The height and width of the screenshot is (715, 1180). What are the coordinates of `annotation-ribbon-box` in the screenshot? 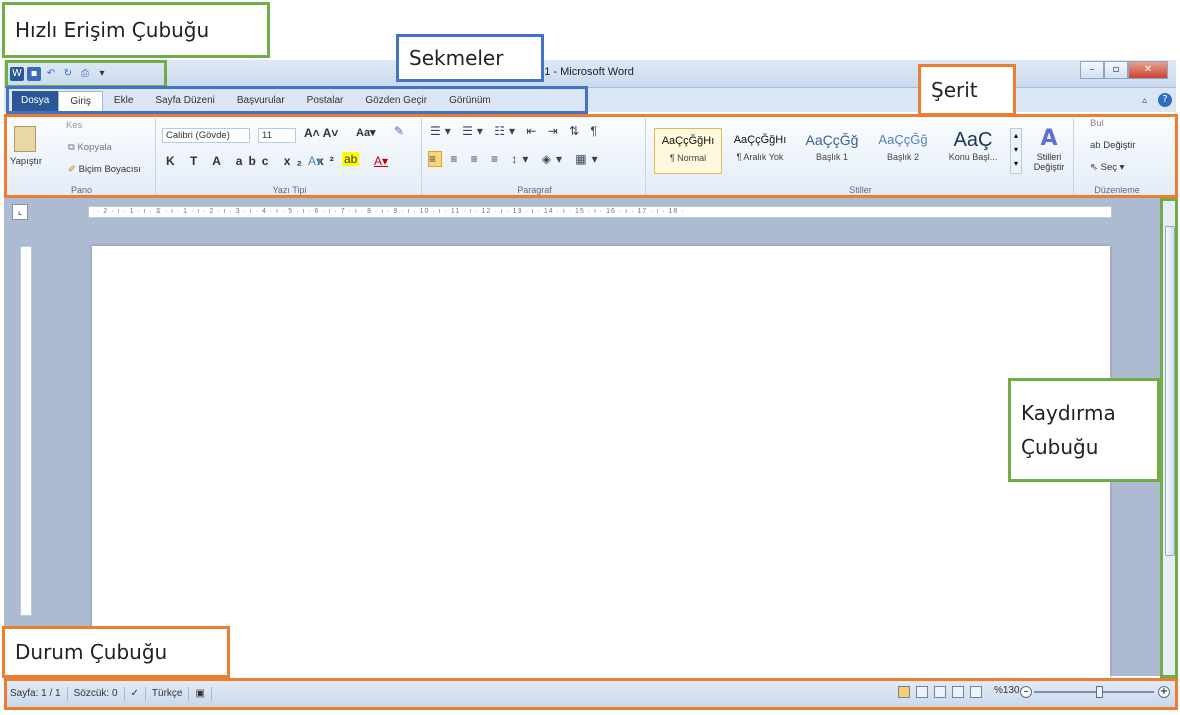 It's located at (591, 156).